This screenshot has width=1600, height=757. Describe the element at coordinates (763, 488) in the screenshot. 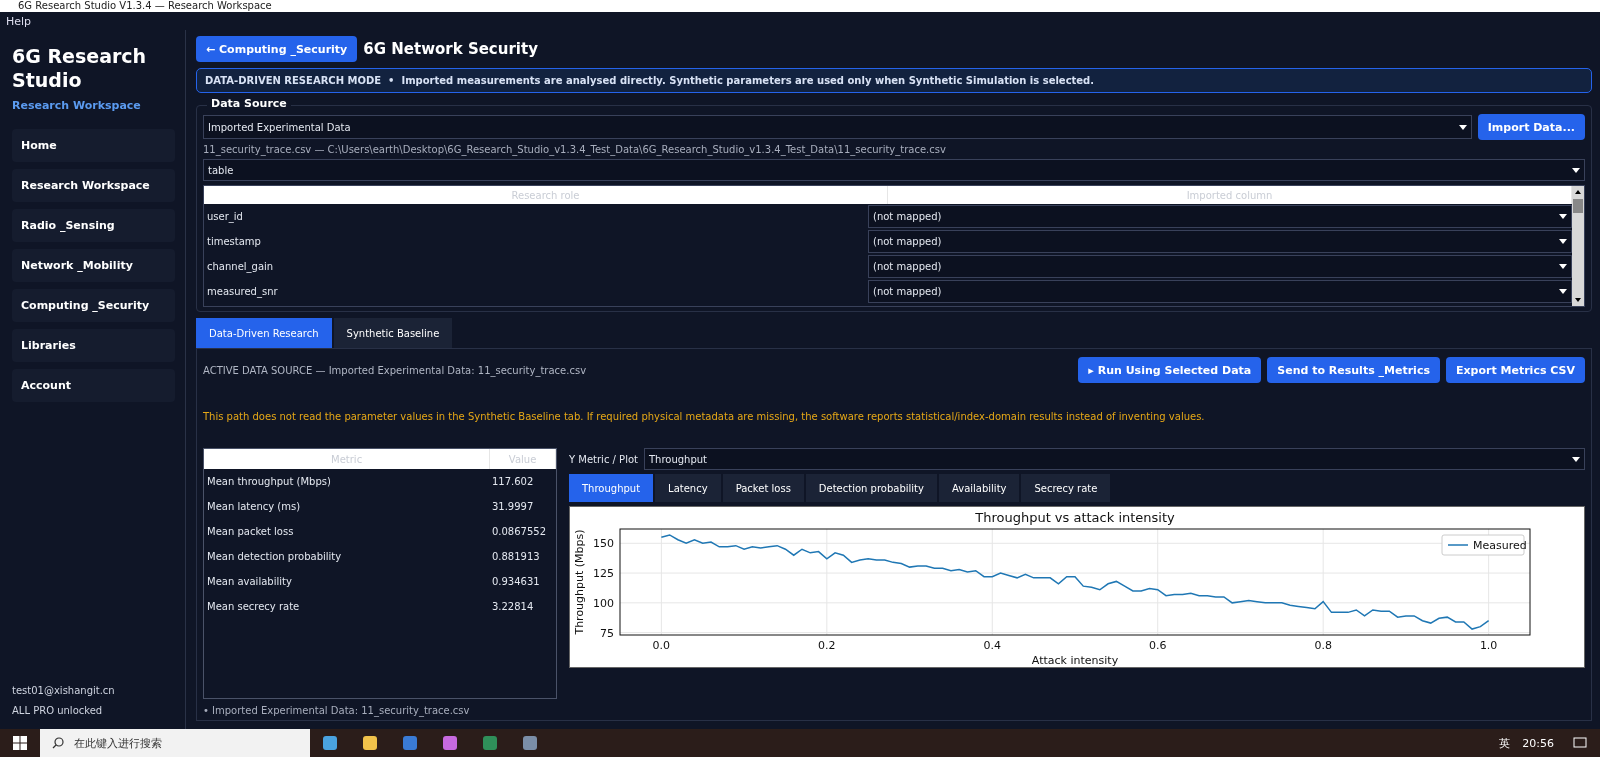

I see `plot-tab: Packet loss` at that location.